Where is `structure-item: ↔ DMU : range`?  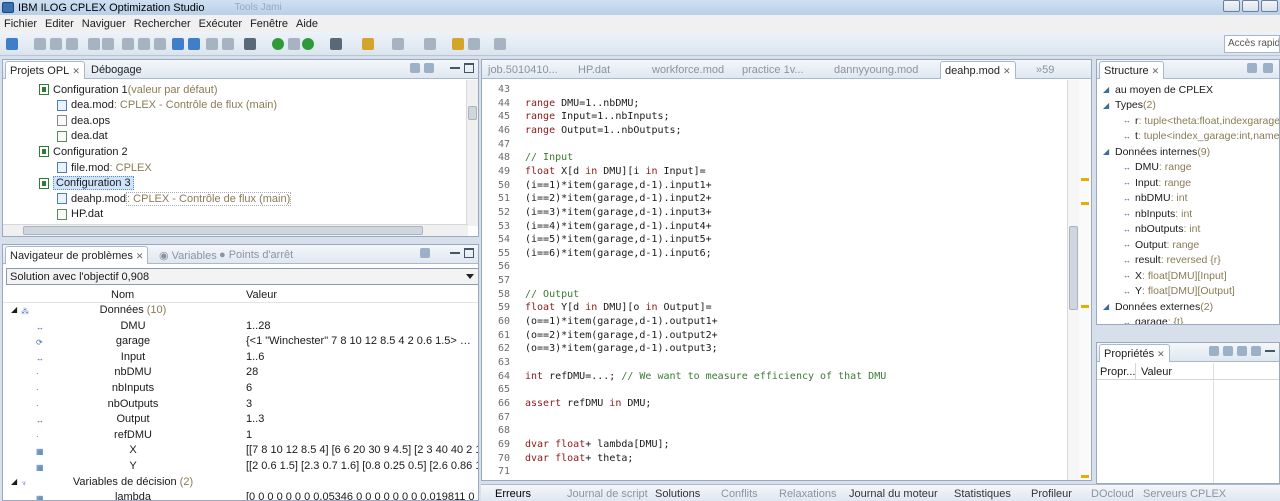 structure-item: ↔ DMU : range is located at coordinates (1157, 167).